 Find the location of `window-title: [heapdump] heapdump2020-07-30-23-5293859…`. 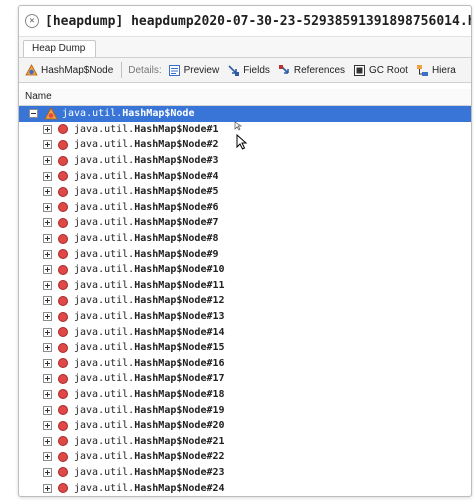

window-title: [heapdump] heapdump2020-07-30-23-5293859… is located at coordinates (258, 21).